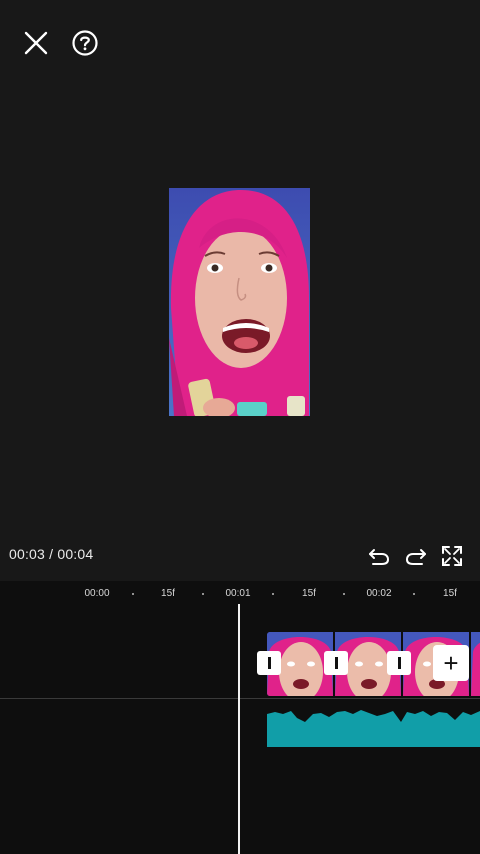  I want to click on undo-button, so click(379, 556).